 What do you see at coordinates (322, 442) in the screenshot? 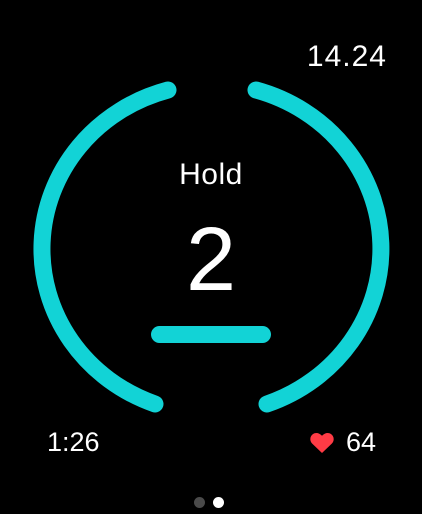
I see `heart-icon` at bounding box center [322, 442].